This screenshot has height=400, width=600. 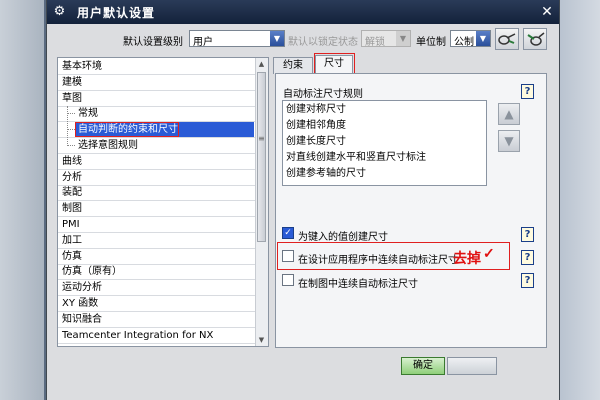 What do you see at coordinates (316, 110) in the screenshot?
I see `list-item: 创建对称尺寸` at bounding box center [316, 110].